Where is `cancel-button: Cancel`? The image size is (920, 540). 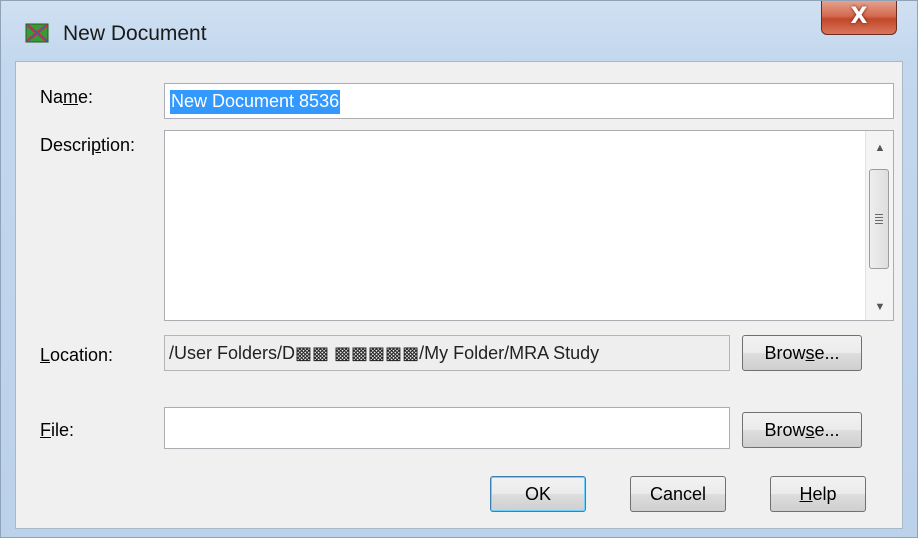 cancel-button: Cancel is located at coordinates (678, 494).